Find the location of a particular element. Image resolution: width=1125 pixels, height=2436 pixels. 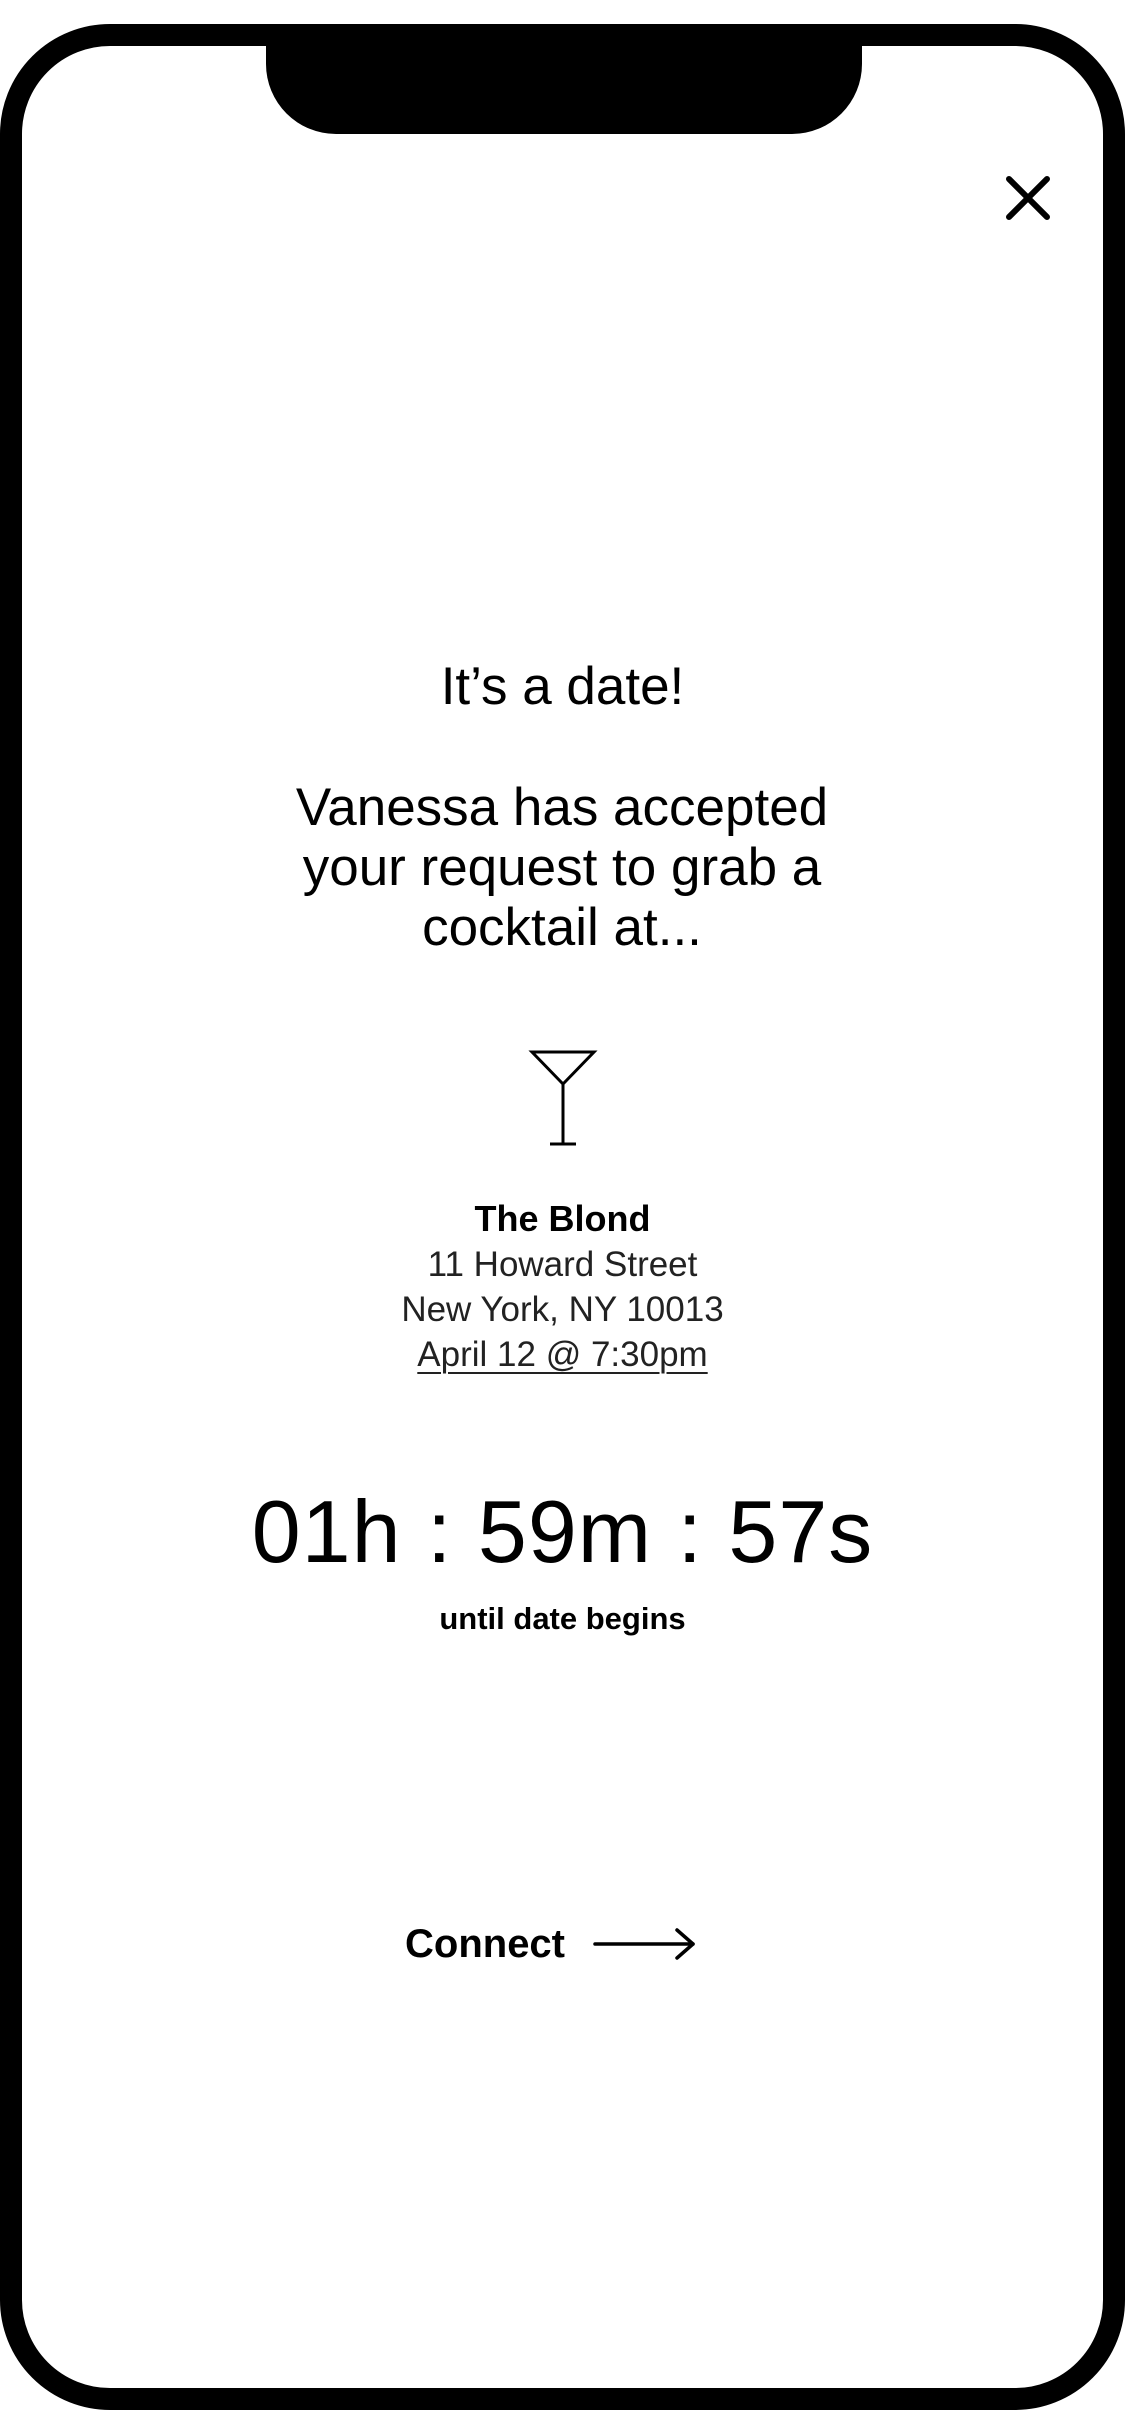

countdown-timer: 01h : 59m : 57s is located at coordinates (562, 1531).